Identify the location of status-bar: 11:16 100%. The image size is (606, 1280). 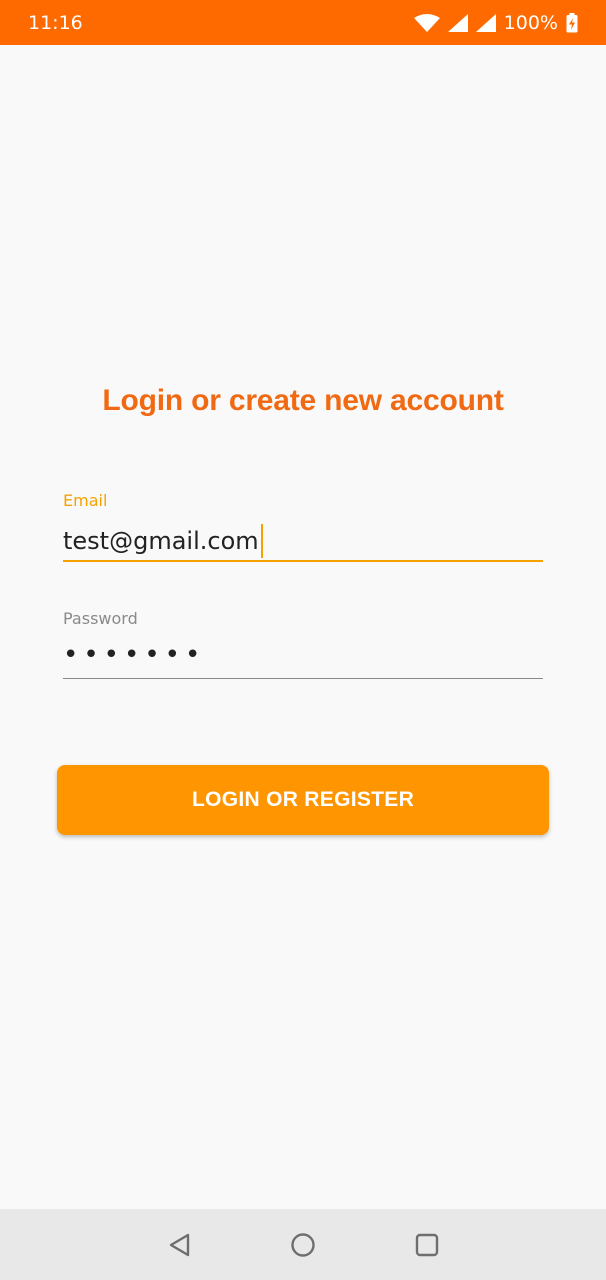
(303, 22).